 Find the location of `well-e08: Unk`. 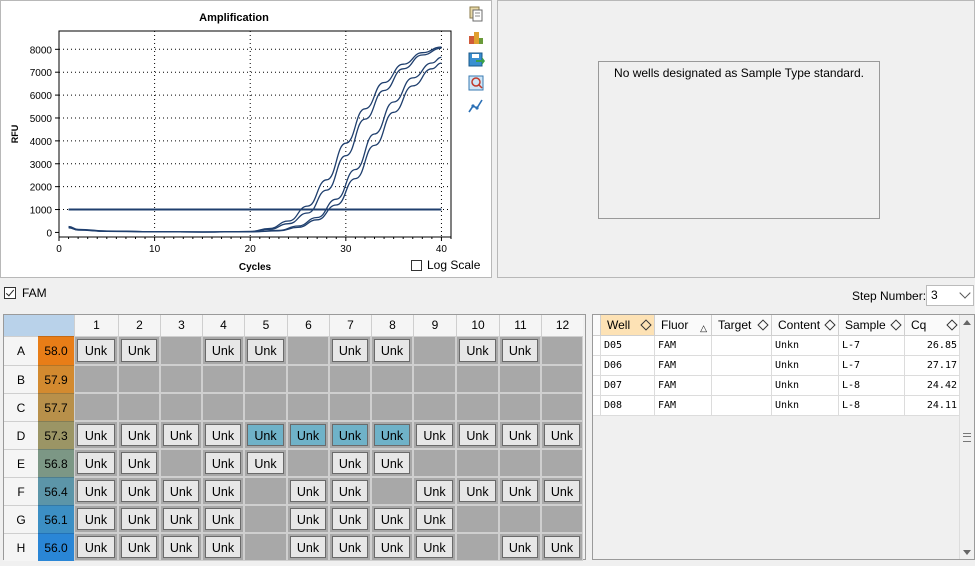

well-e08: Unk is located at coordinates (392, 463).